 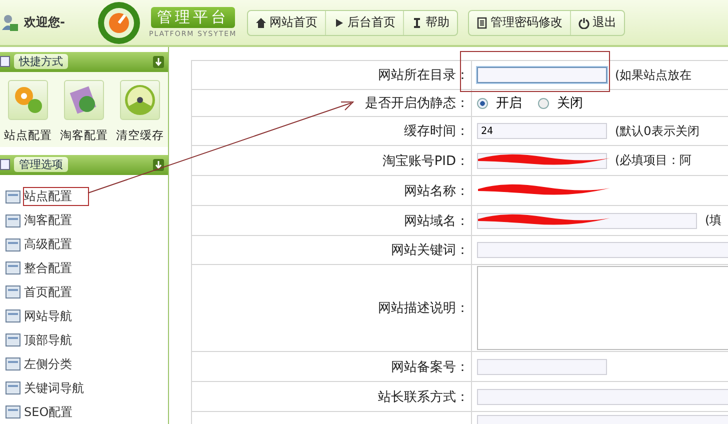 I want to click on nav-button: 网站首页, so click(x=287, y=22).